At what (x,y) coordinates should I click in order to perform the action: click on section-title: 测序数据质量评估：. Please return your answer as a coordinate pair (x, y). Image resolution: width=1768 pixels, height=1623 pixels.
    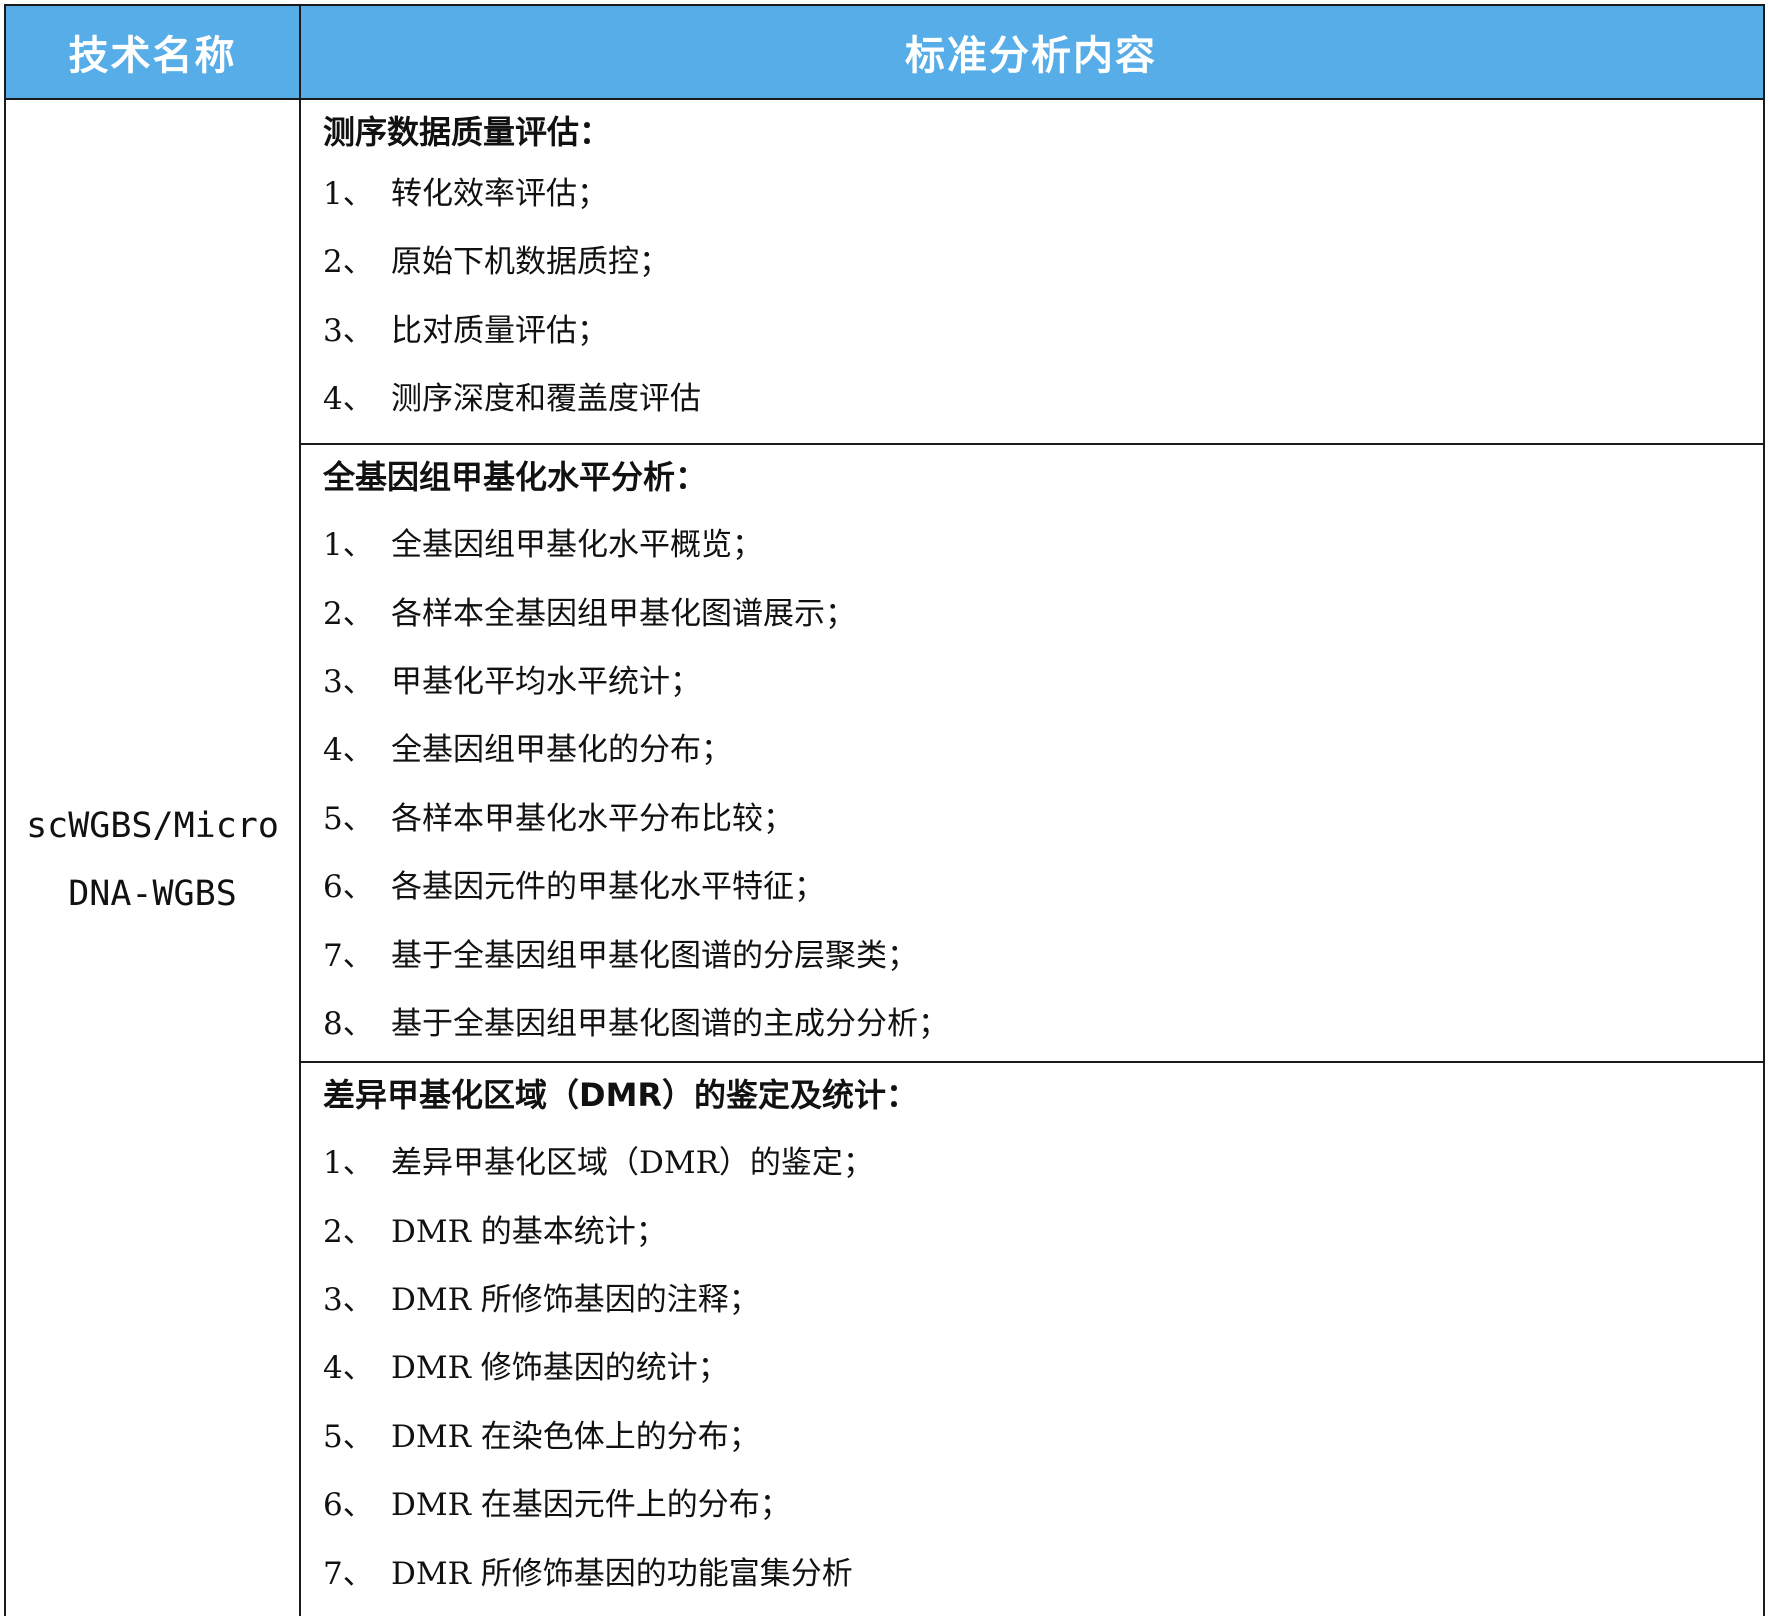
    Looking at the image, I should click on (467, 132).